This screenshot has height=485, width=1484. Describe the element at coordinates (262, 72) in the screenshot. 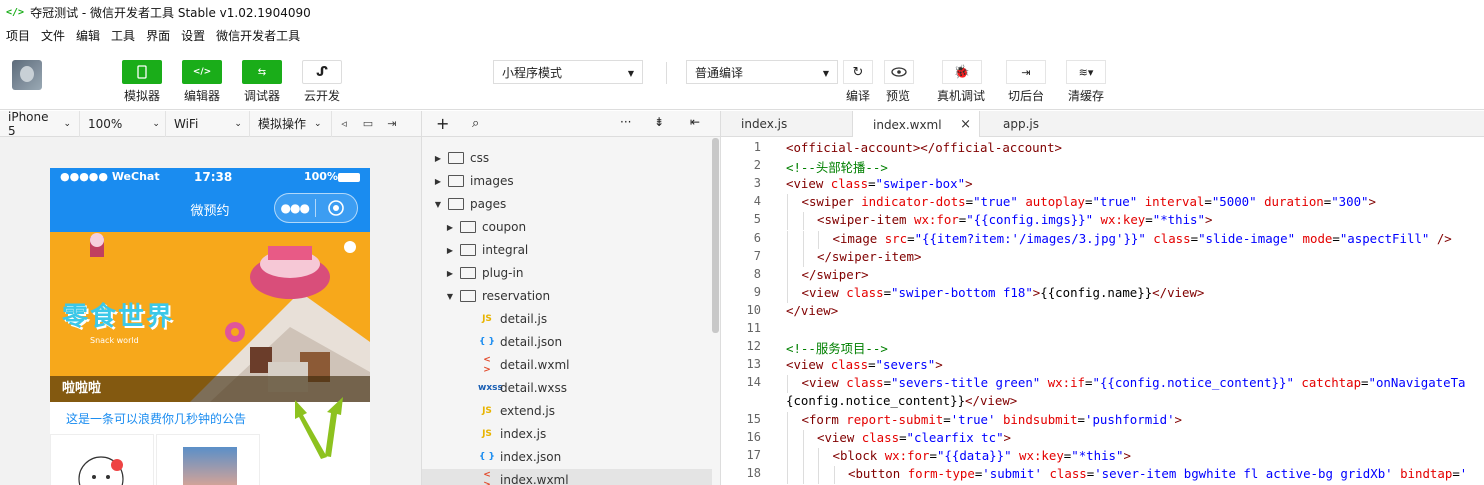

I see `debugger-toggle-button: ⇆` at that location.